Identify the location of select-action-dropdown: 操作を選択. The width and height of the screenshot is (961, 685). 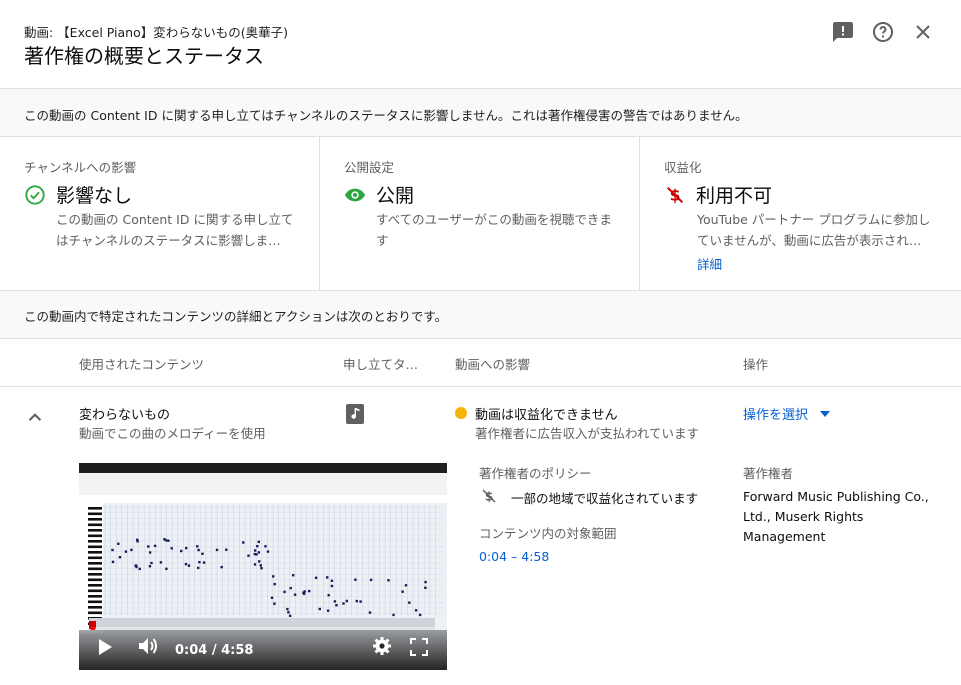
(787, 413).